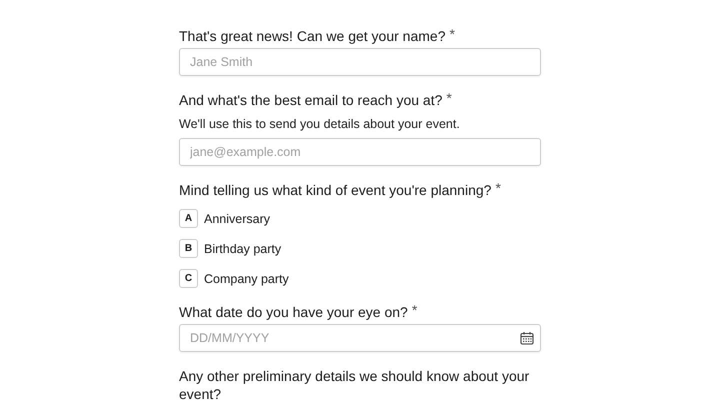  What do you see at coordinates (293, 312) in the screenshot?
I see `question-label: What date do you have your eye on?` at bounding box center [293, 312].